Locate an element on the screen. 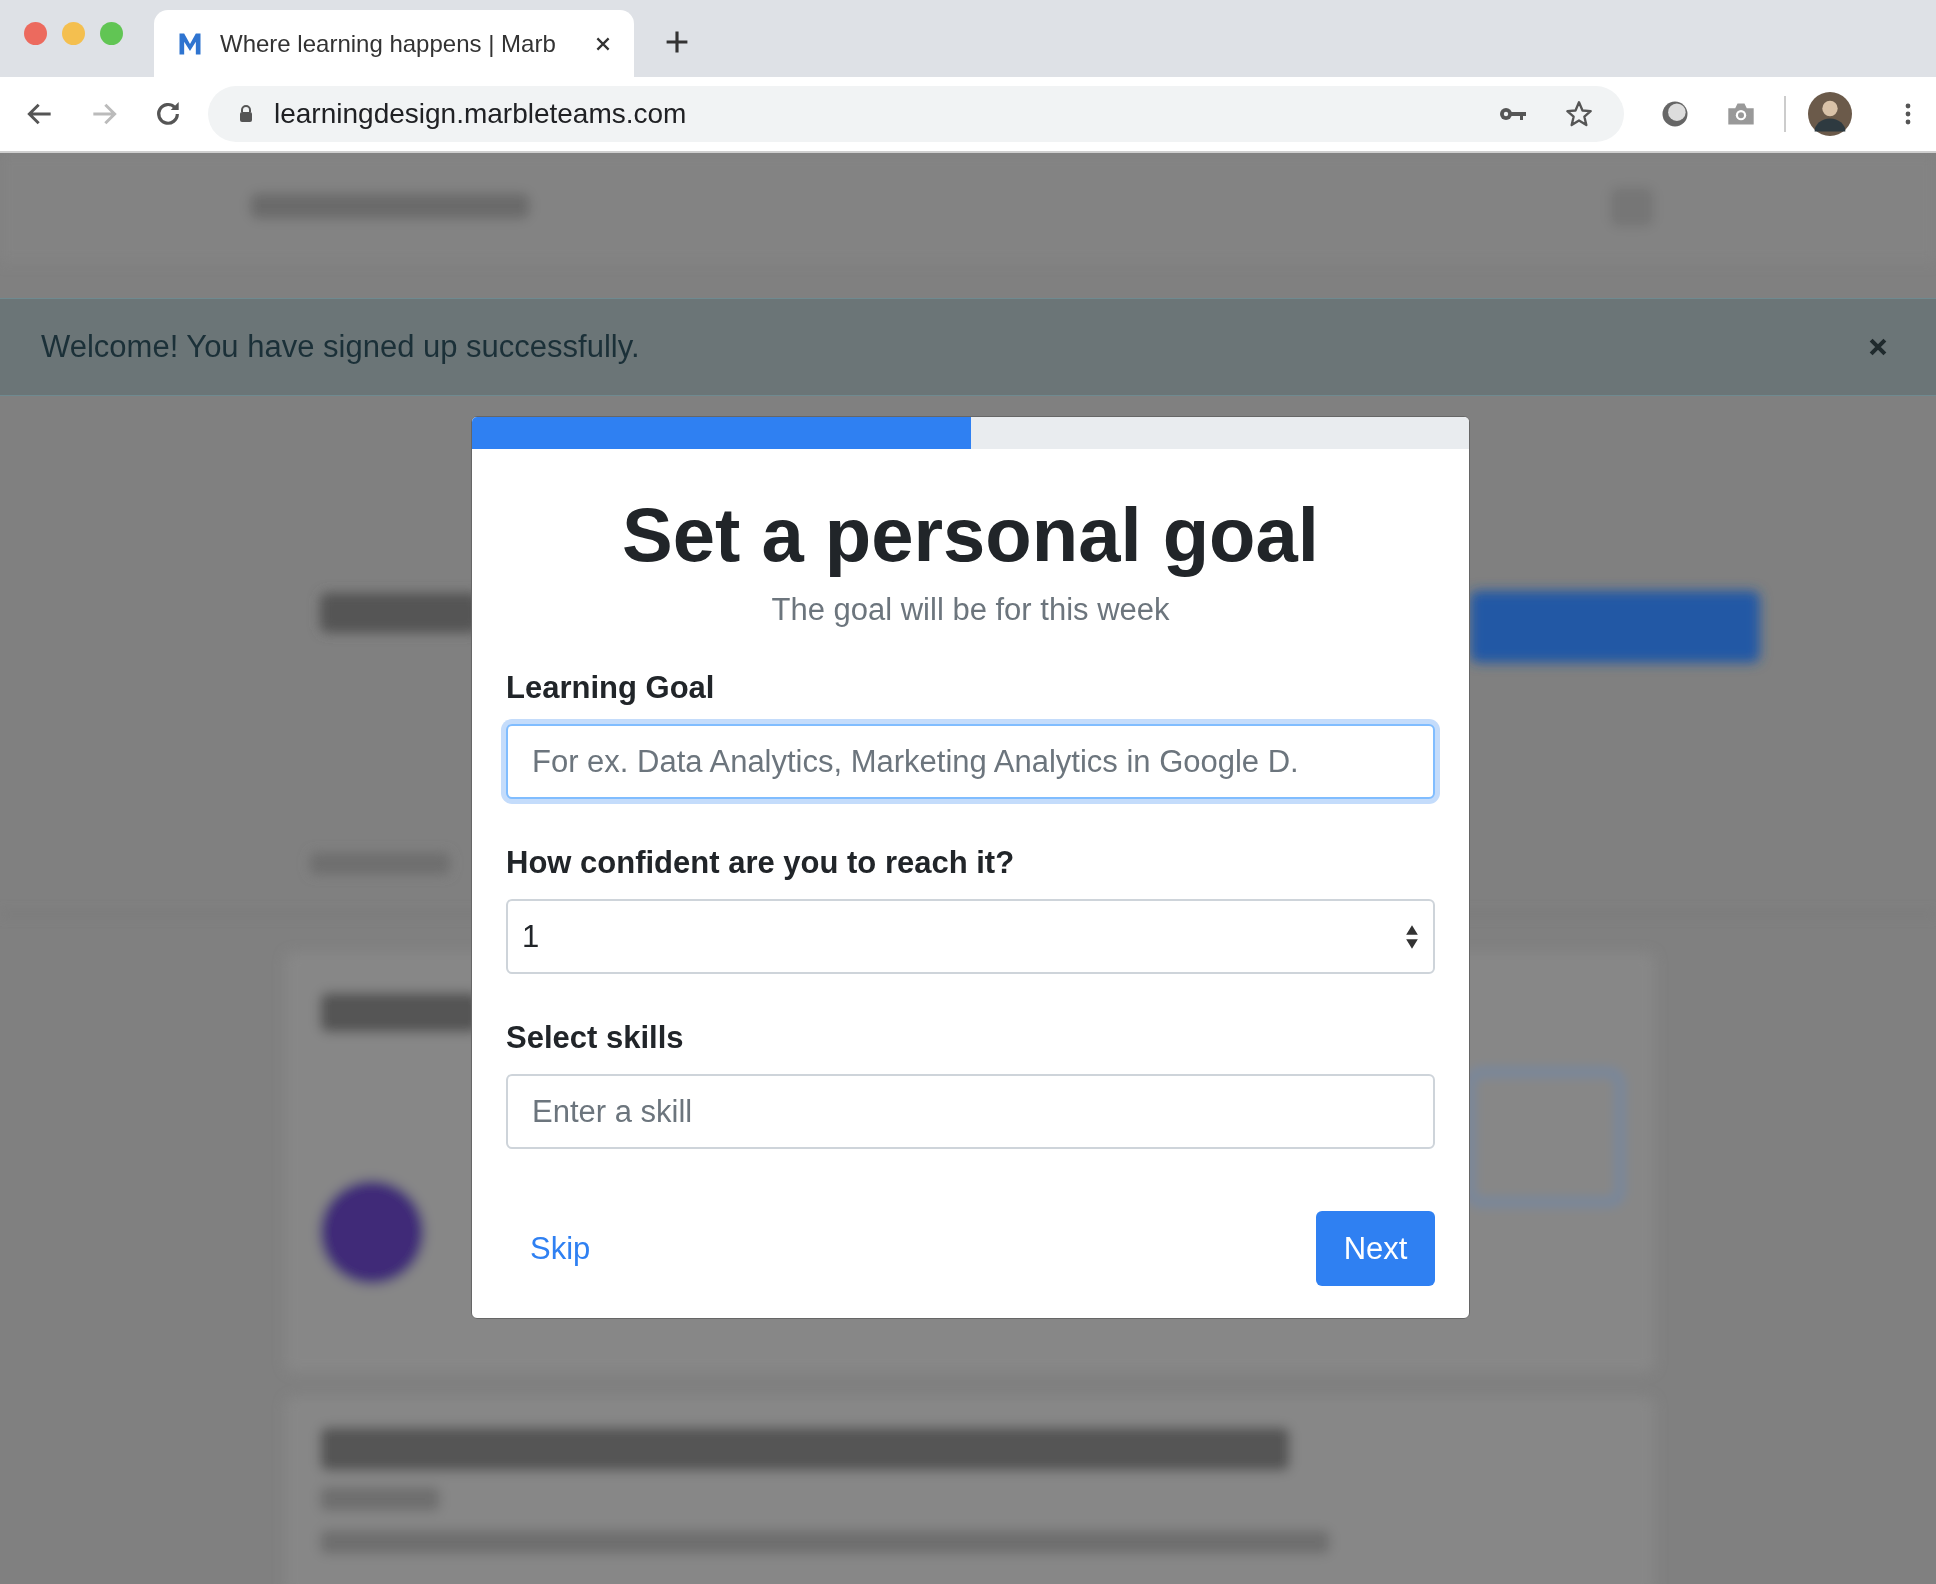 The height and width of the screenshot is (1584, 1936). browser-tab: Where learning happens | Marb is located at coordinates (394, 43).